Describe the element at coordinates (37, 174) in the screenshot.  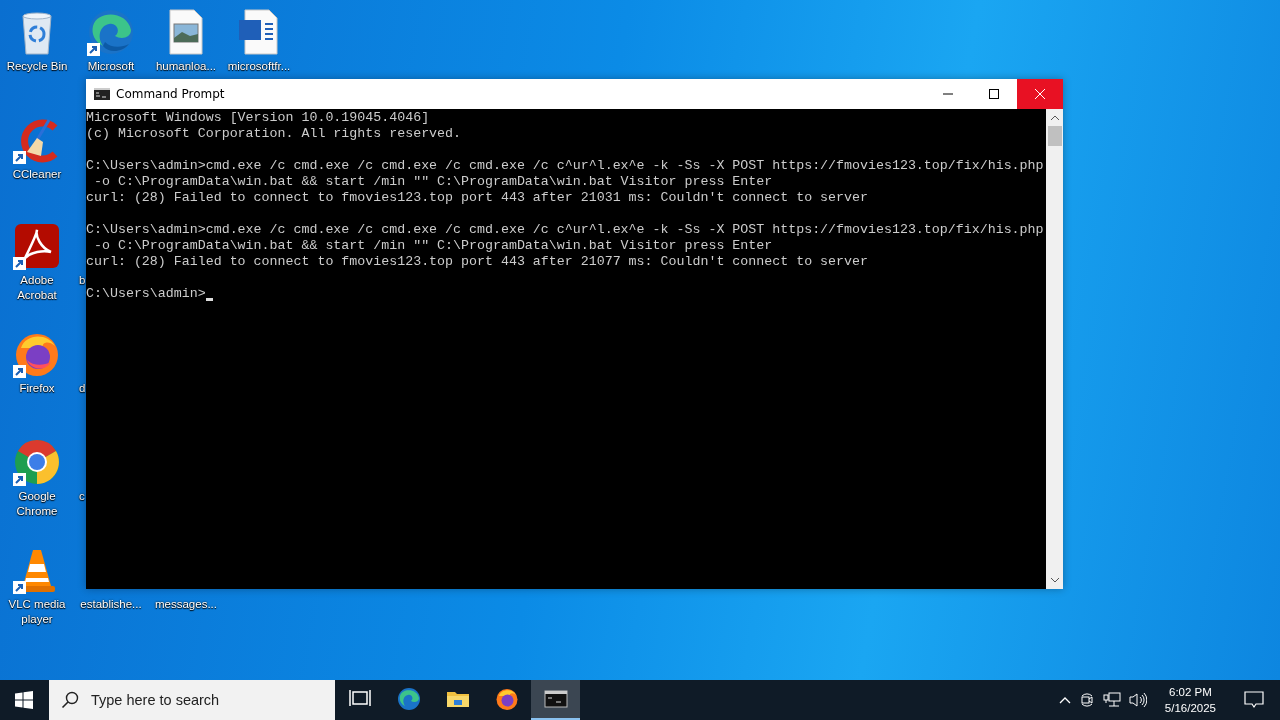
I see `desktop-icon-label: CCleaner` at that location.